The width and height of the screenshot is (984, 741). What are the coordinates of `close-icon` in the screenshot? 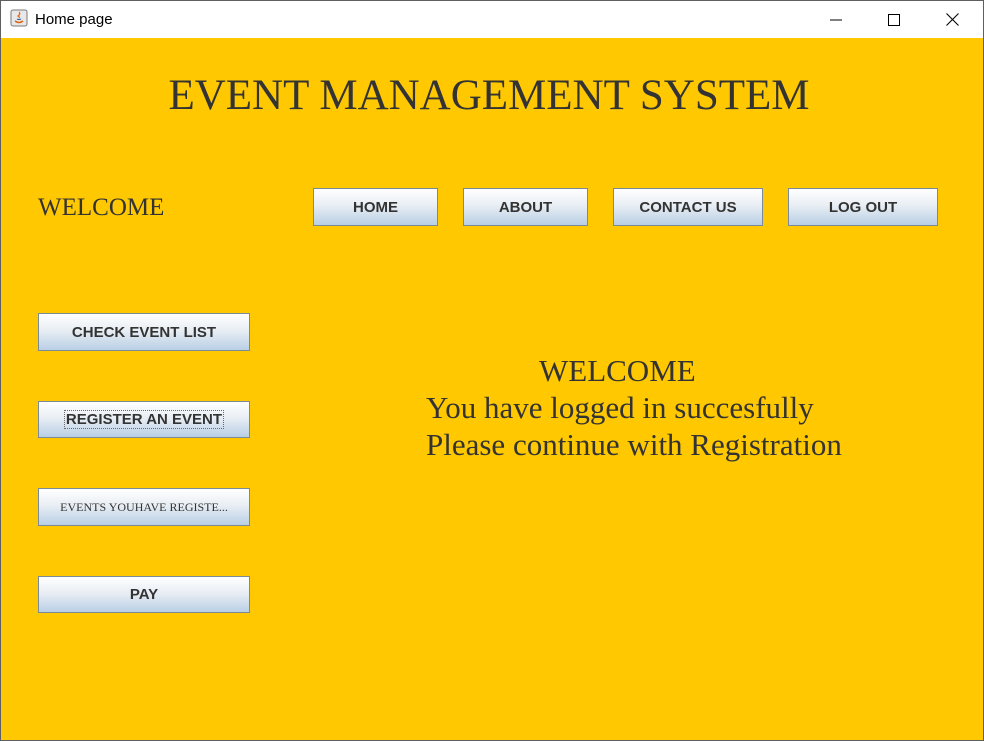 It's located at (952, 19).